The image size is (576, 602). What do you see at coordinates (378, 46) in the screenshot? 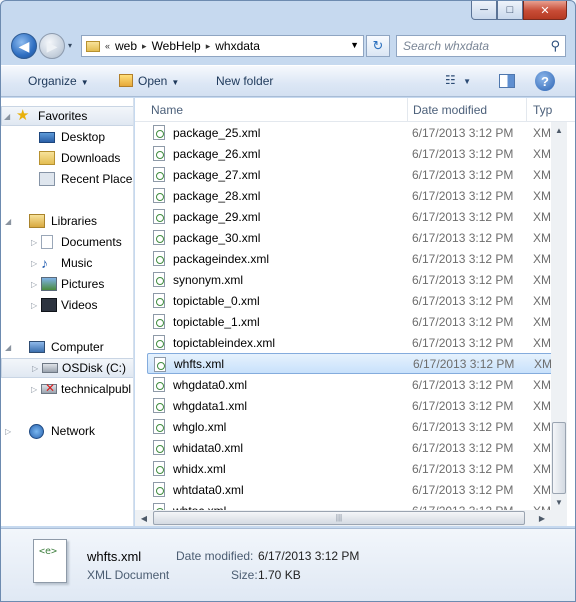
I see `refresh-button: ↻` at bounding box center [378, 46].